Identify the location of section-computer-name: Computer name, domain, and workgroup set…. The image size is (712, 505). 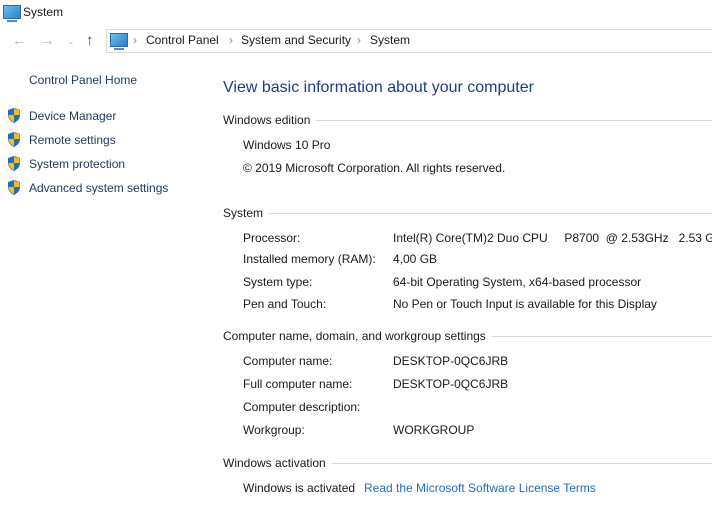
(467, 336).